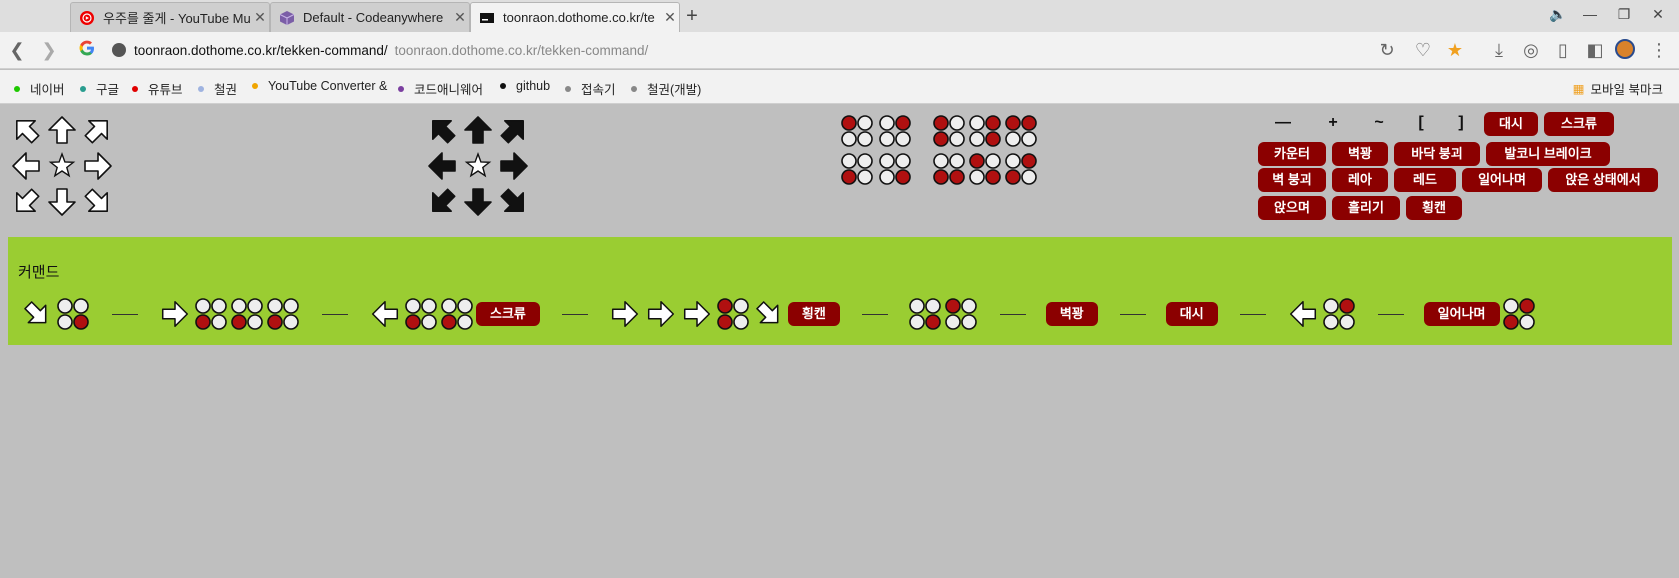 The image size is (1679, 578). Describe the element at coordinates (1437, 154) in the screenshot. I see `floor-break-button: 바닥 붕괴` at that location.